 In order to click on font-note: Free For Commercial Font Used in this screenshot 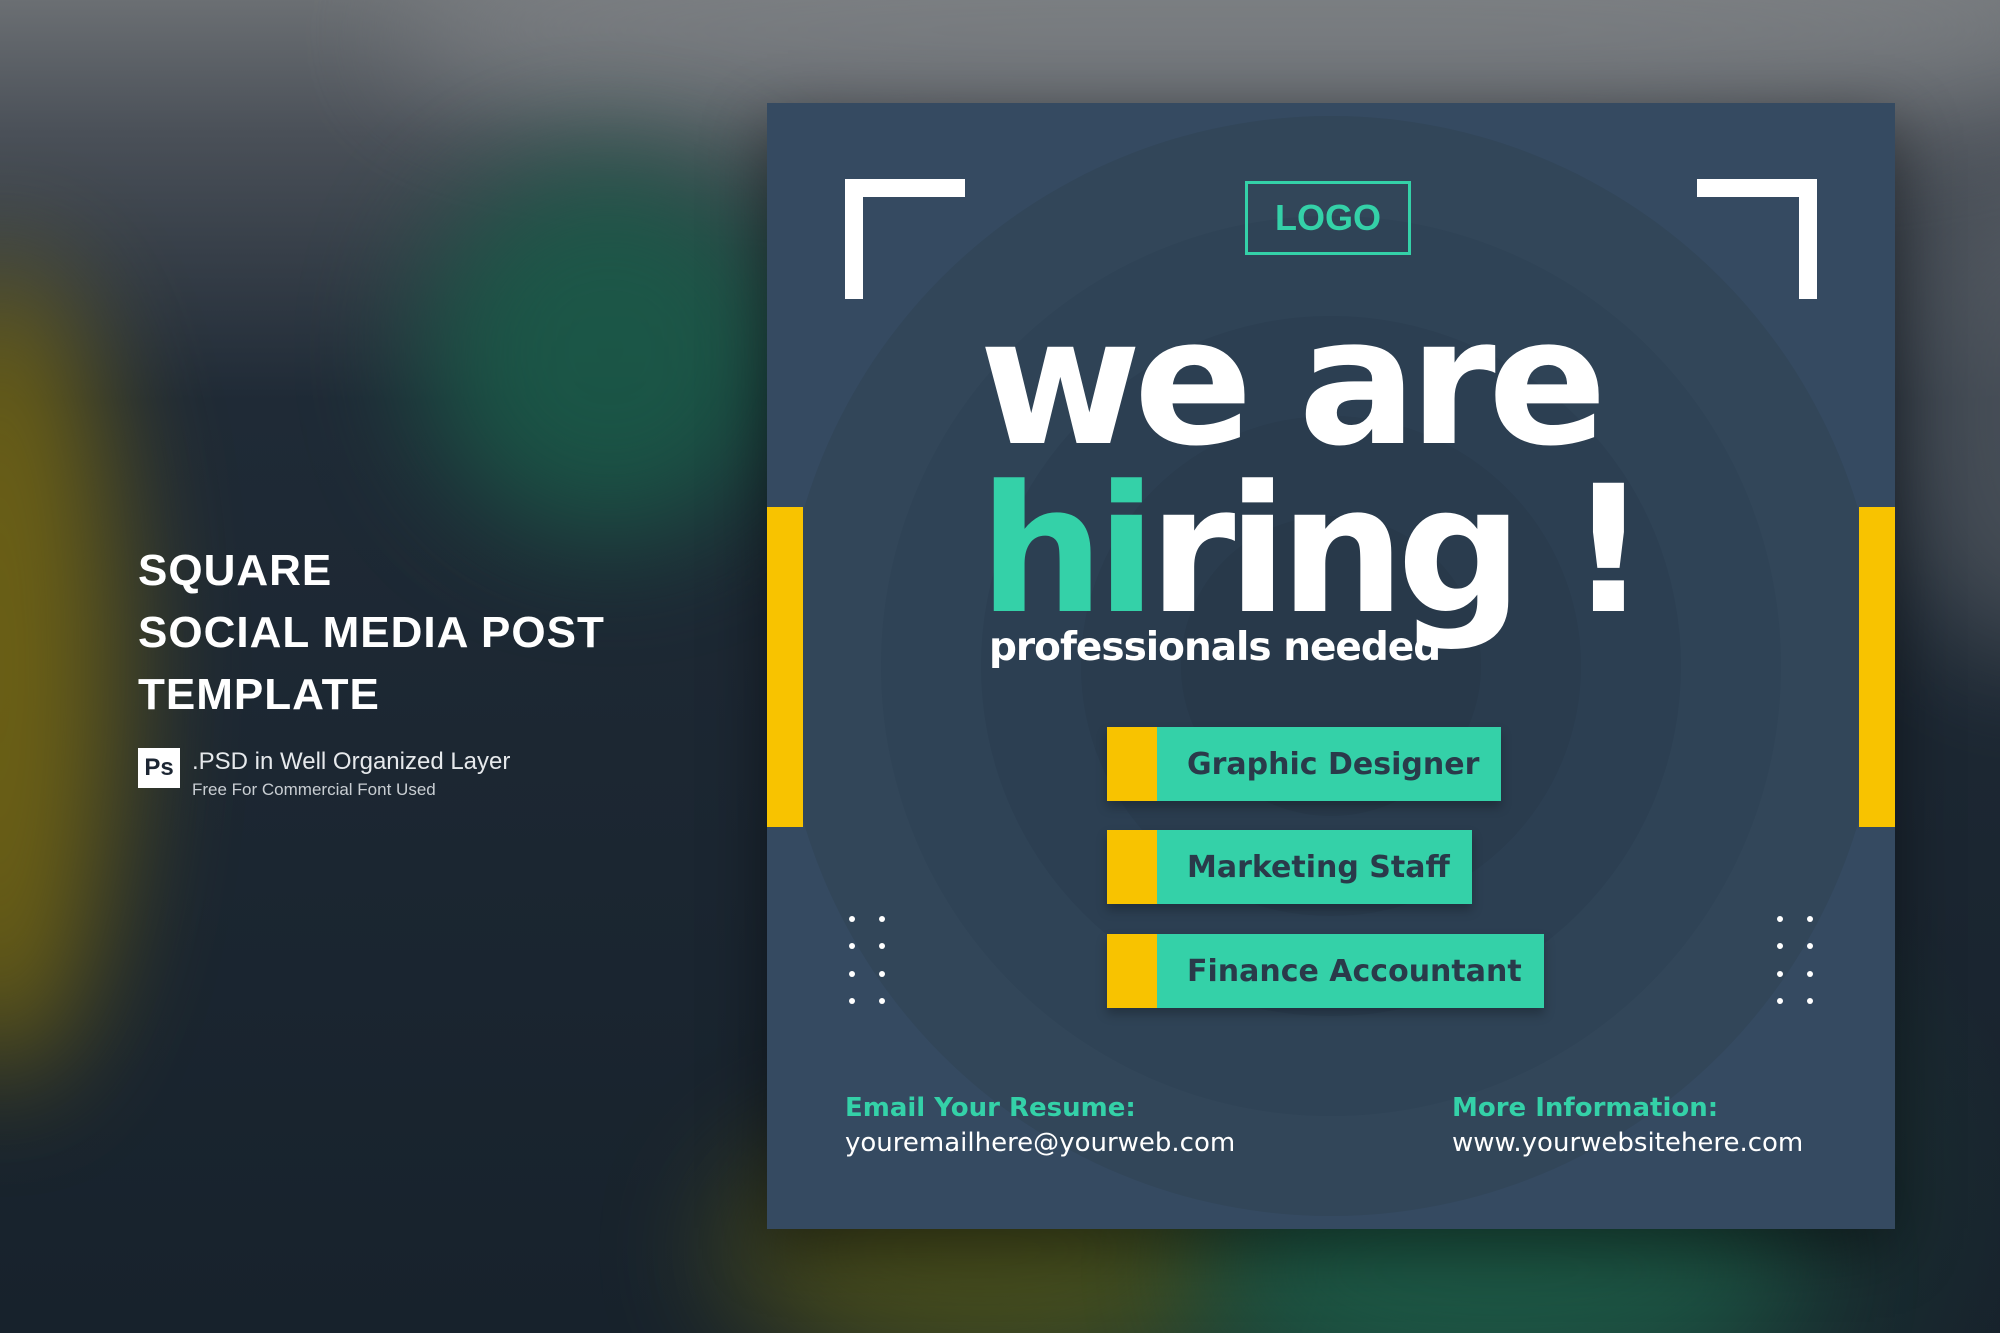, I will do `click(314, 789)`.